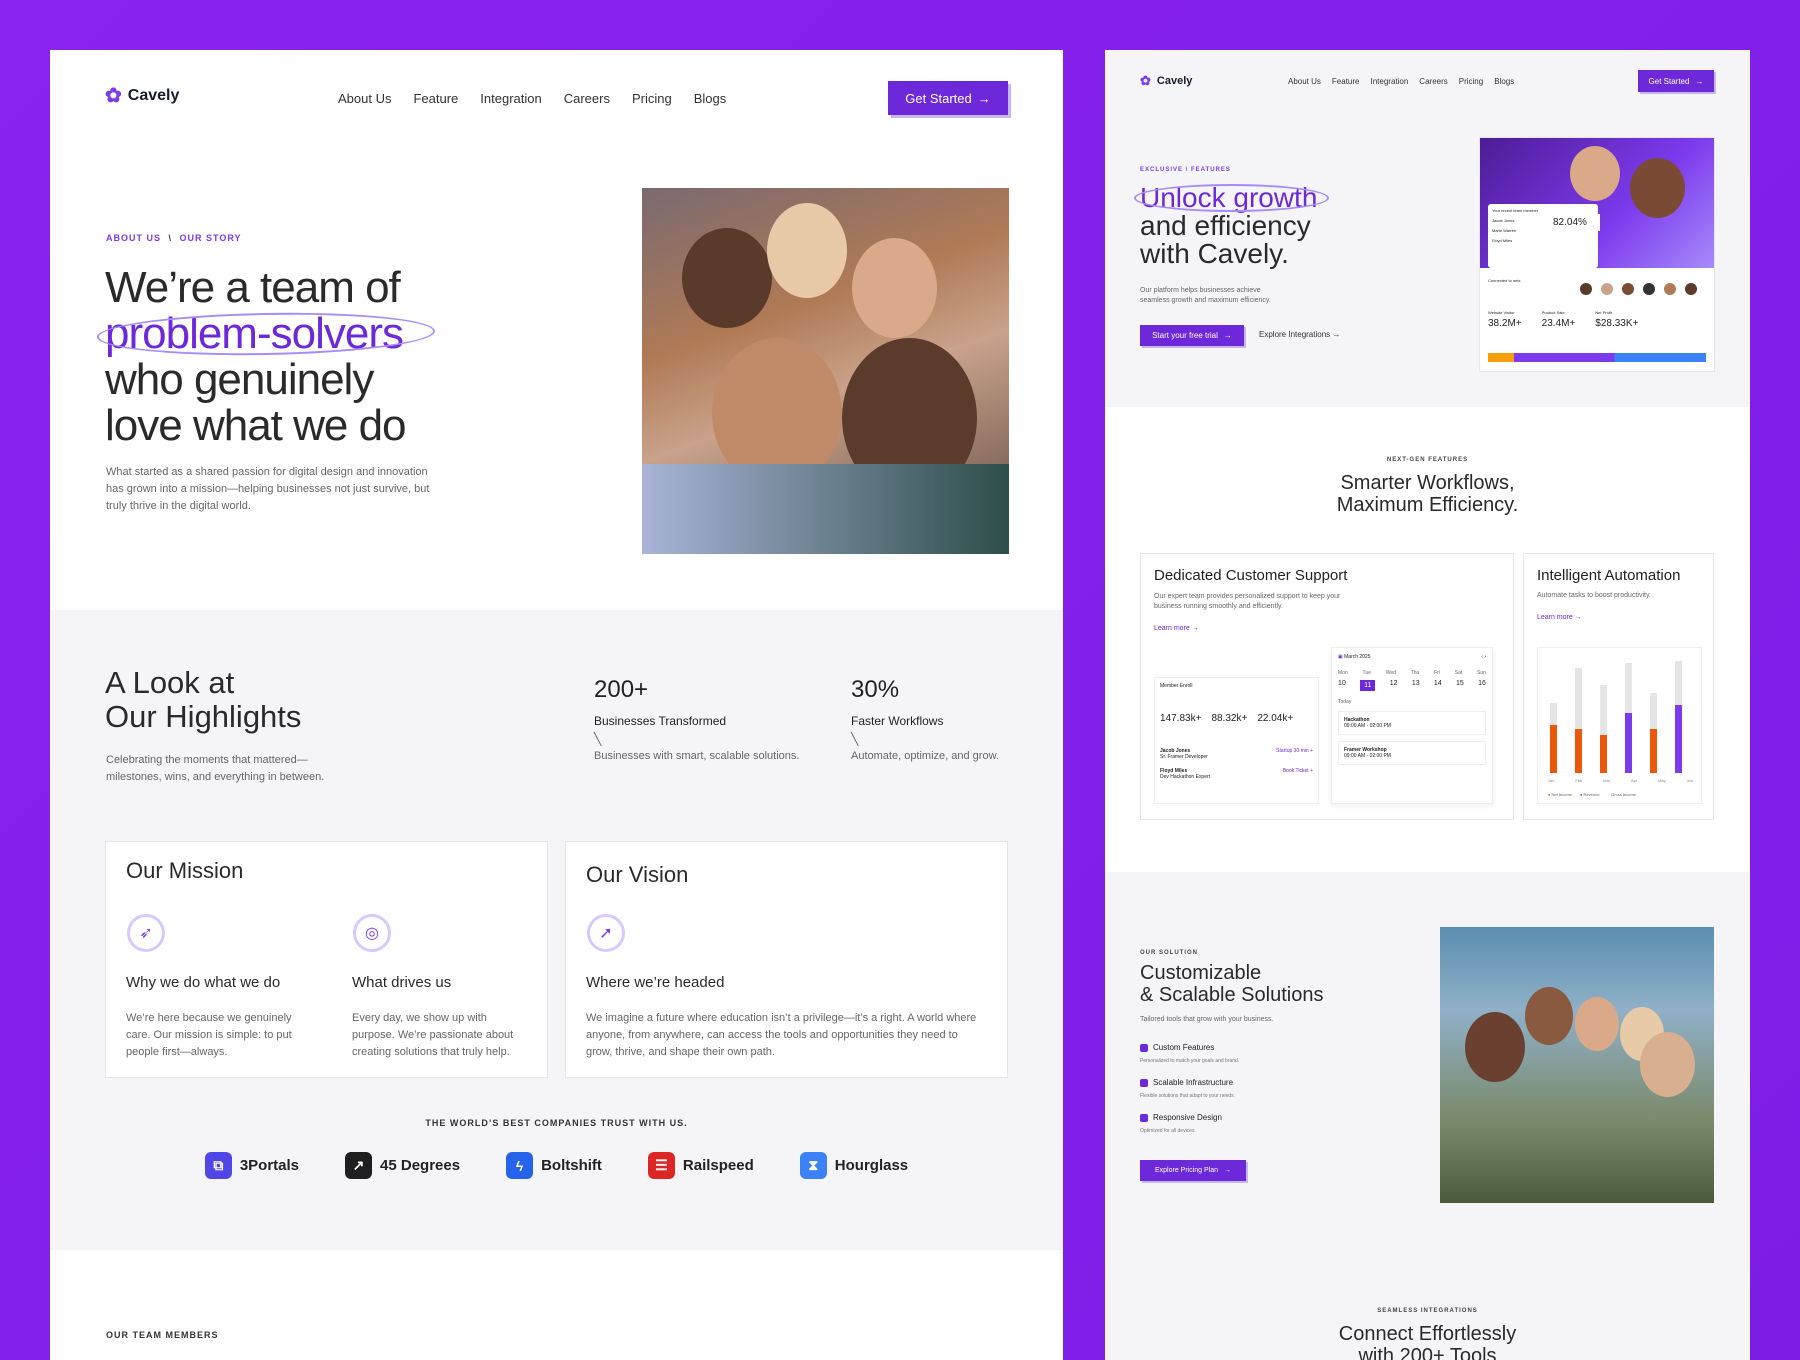 The width and height of the screenshot is (1800, 1360). Describe the element at coordinates (1192, 335) in the screenshot. I see `start-trial-button: Start your free trial →` at that location.